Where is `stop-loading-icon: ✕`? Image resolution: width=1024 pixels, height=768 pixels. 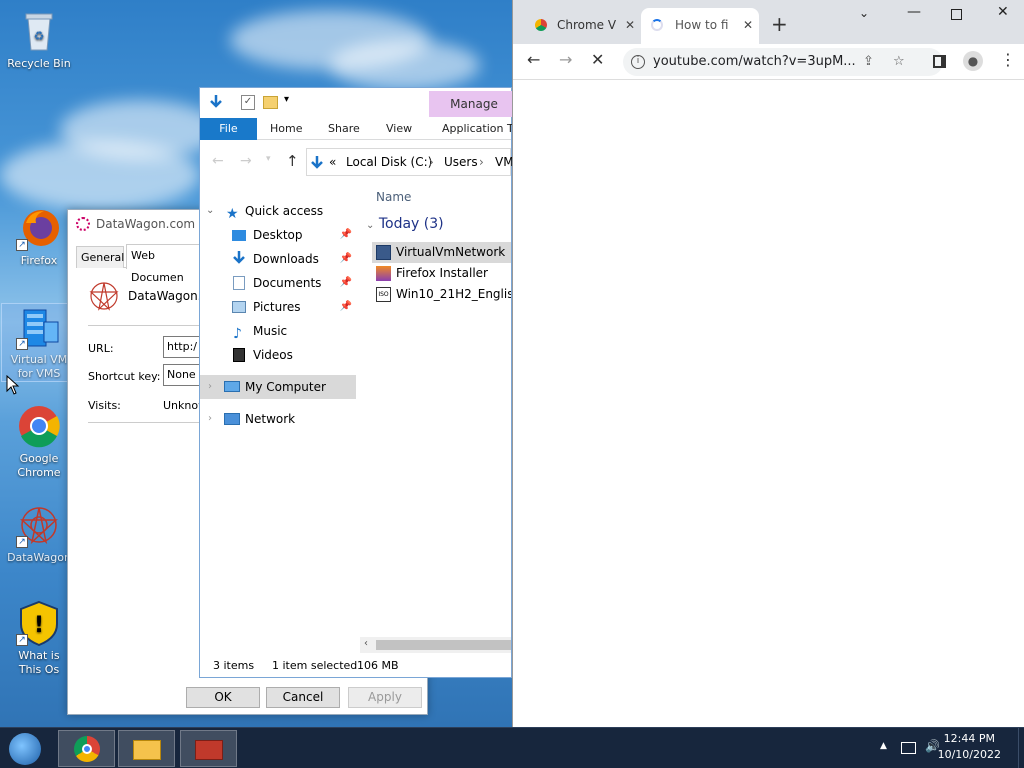 stop-loading-icon: ✕ is located at coordinates (597, 59).